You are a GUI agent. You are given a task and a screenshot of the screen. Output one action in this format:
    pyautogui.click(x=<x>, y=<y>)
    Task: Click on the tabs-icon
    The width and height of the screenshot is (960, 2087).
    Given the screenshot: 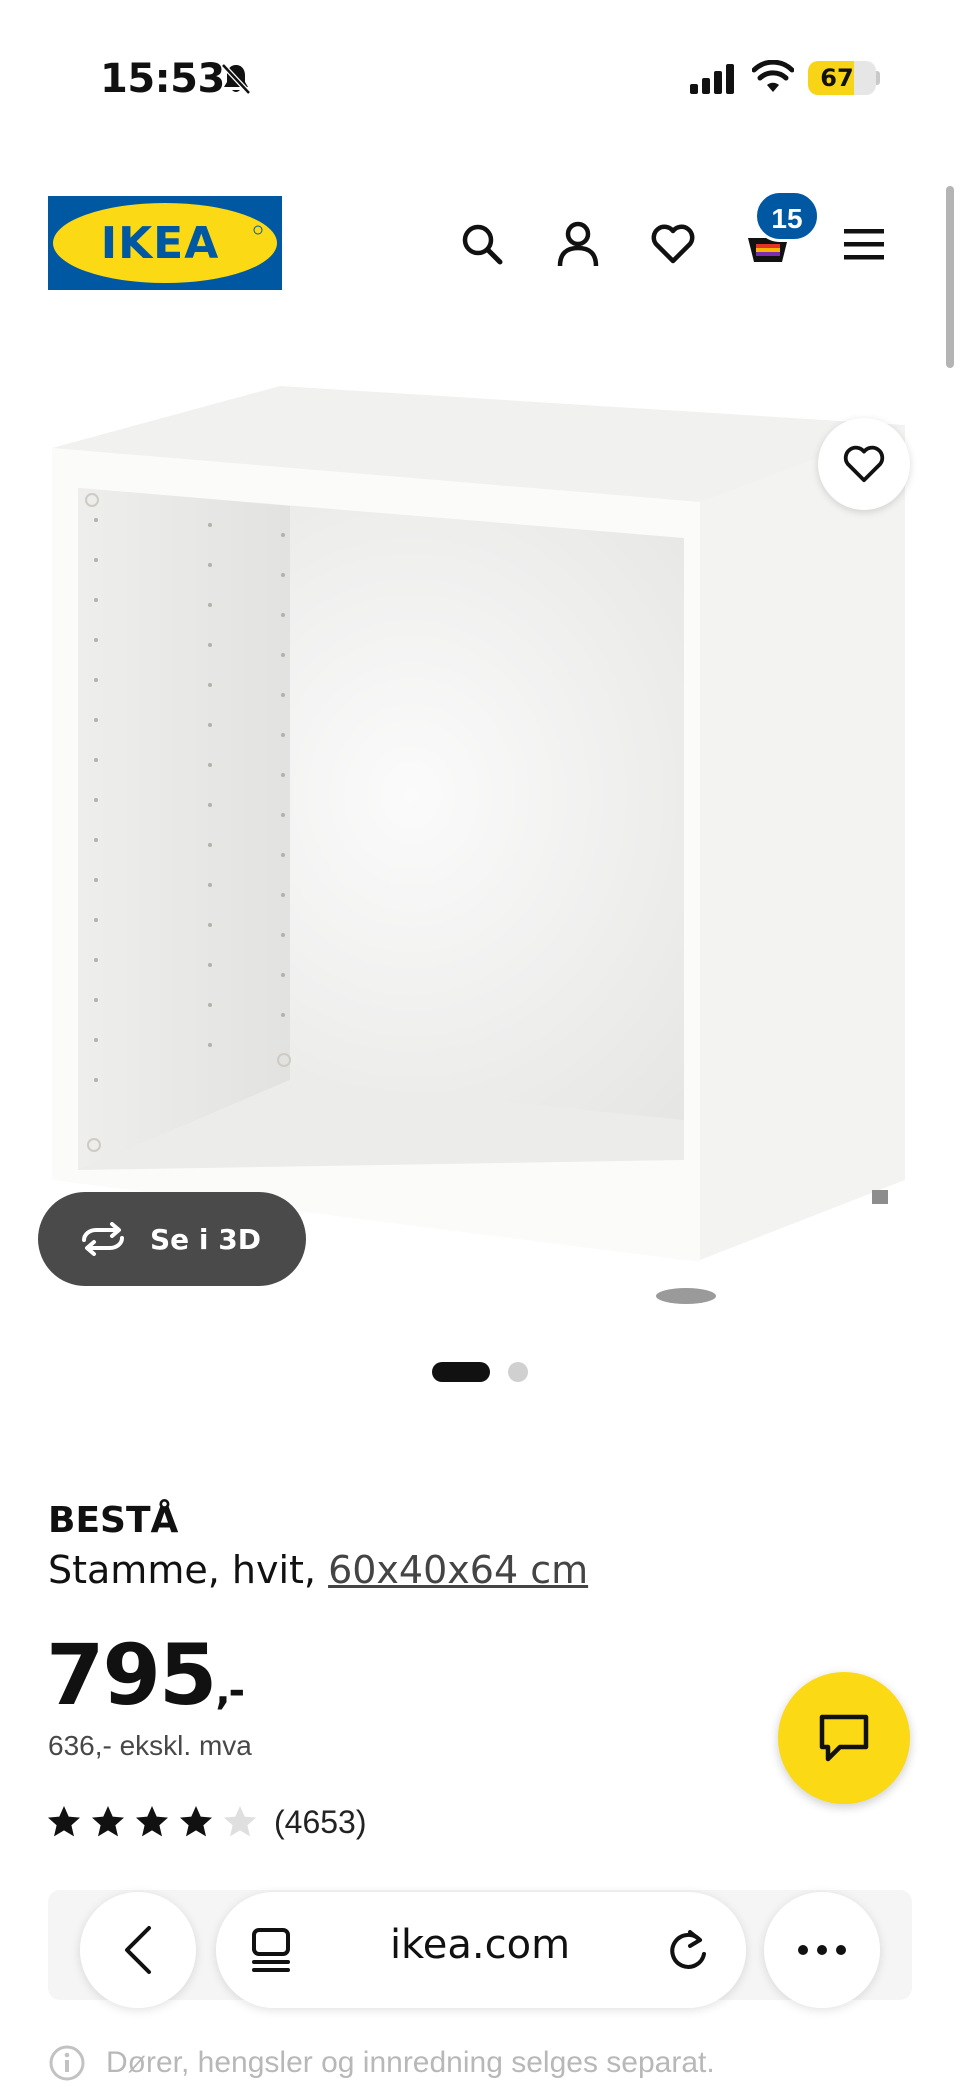 What is the action you would take?
    pyautogui.click(x=272, y=1950)
    